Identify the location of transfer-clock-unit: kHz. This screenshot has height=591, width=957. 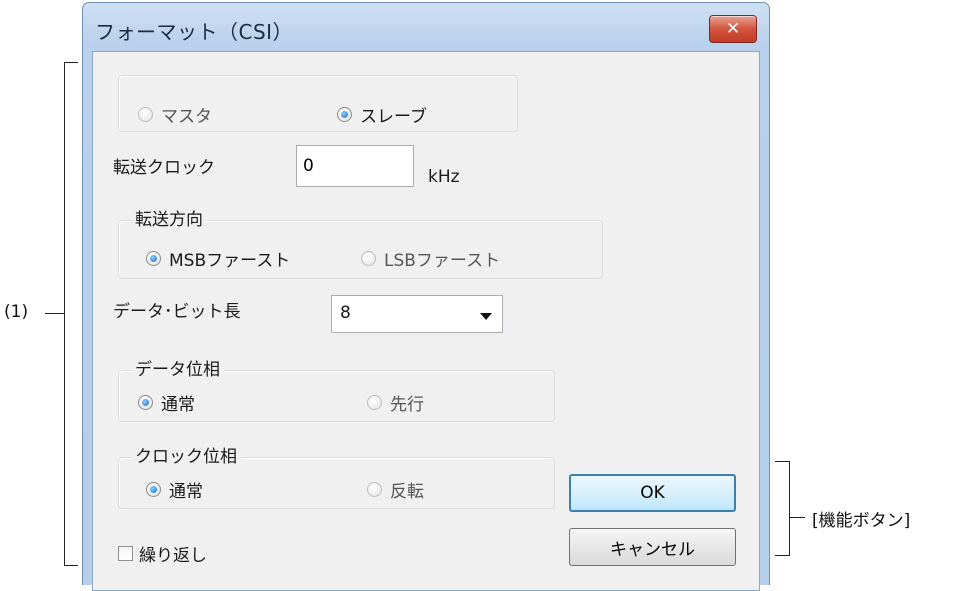
(444, 177).